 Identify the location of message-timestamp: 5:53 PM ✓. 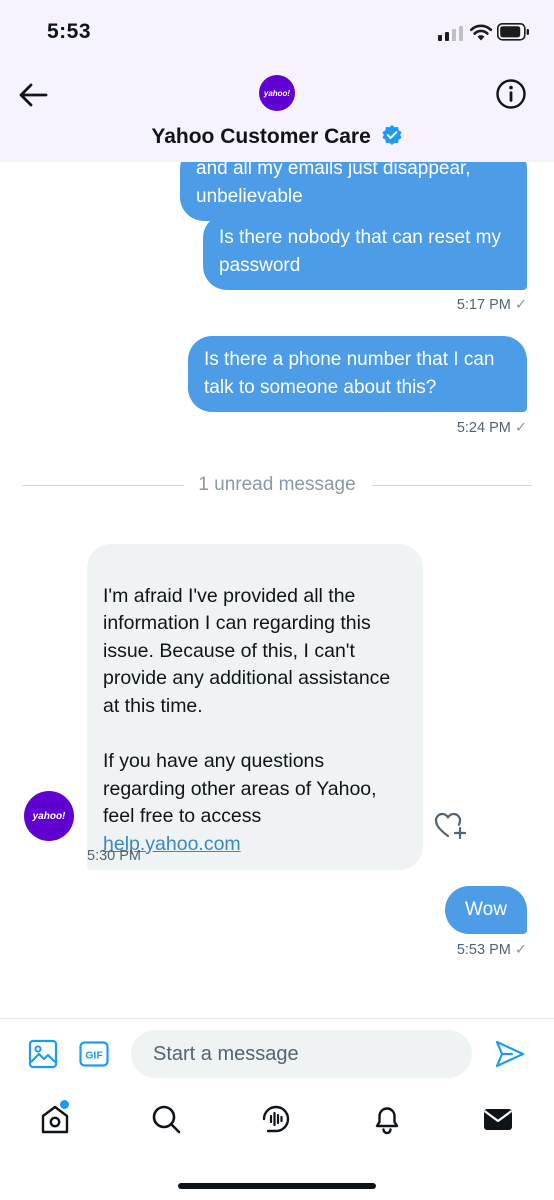
(491, 950).